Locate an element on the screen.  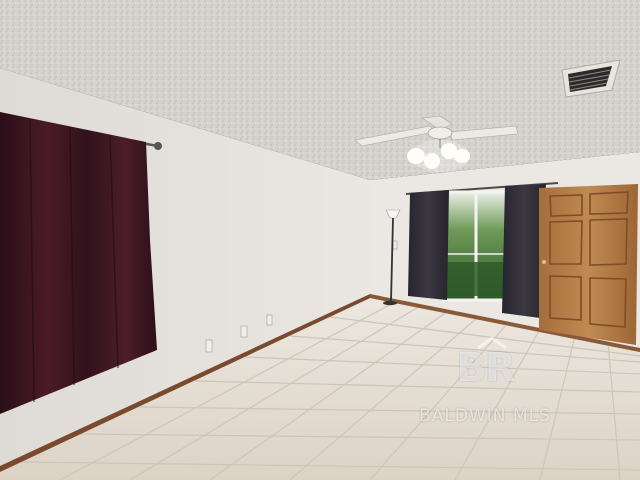
watermark-label: BALDWIN MLS is located at coordinates (485, 416).